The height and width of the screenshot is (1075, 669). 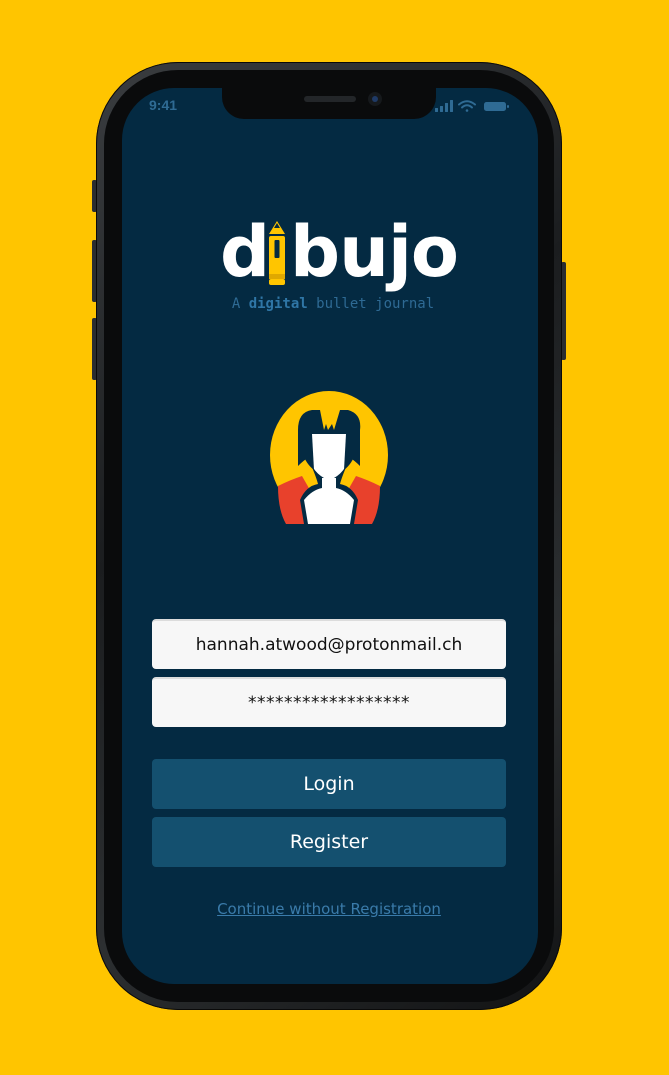 I want to click on cellular-signal-icon, so click(x=444, y=106).